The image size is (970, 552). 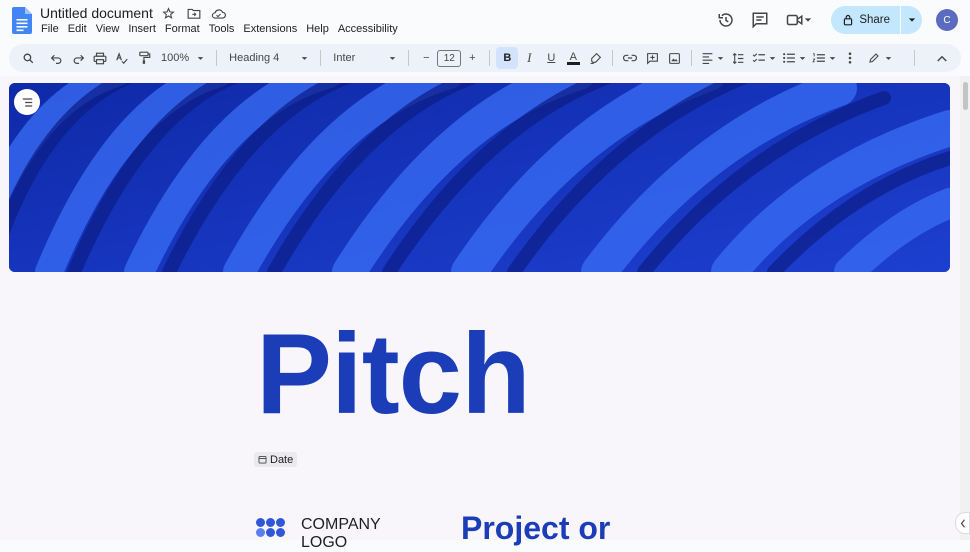 What do you see at coordinates (324, 542) in the screenshot?
I see `company-logo-line-2: LOGO` at bounding box center [324, 542].